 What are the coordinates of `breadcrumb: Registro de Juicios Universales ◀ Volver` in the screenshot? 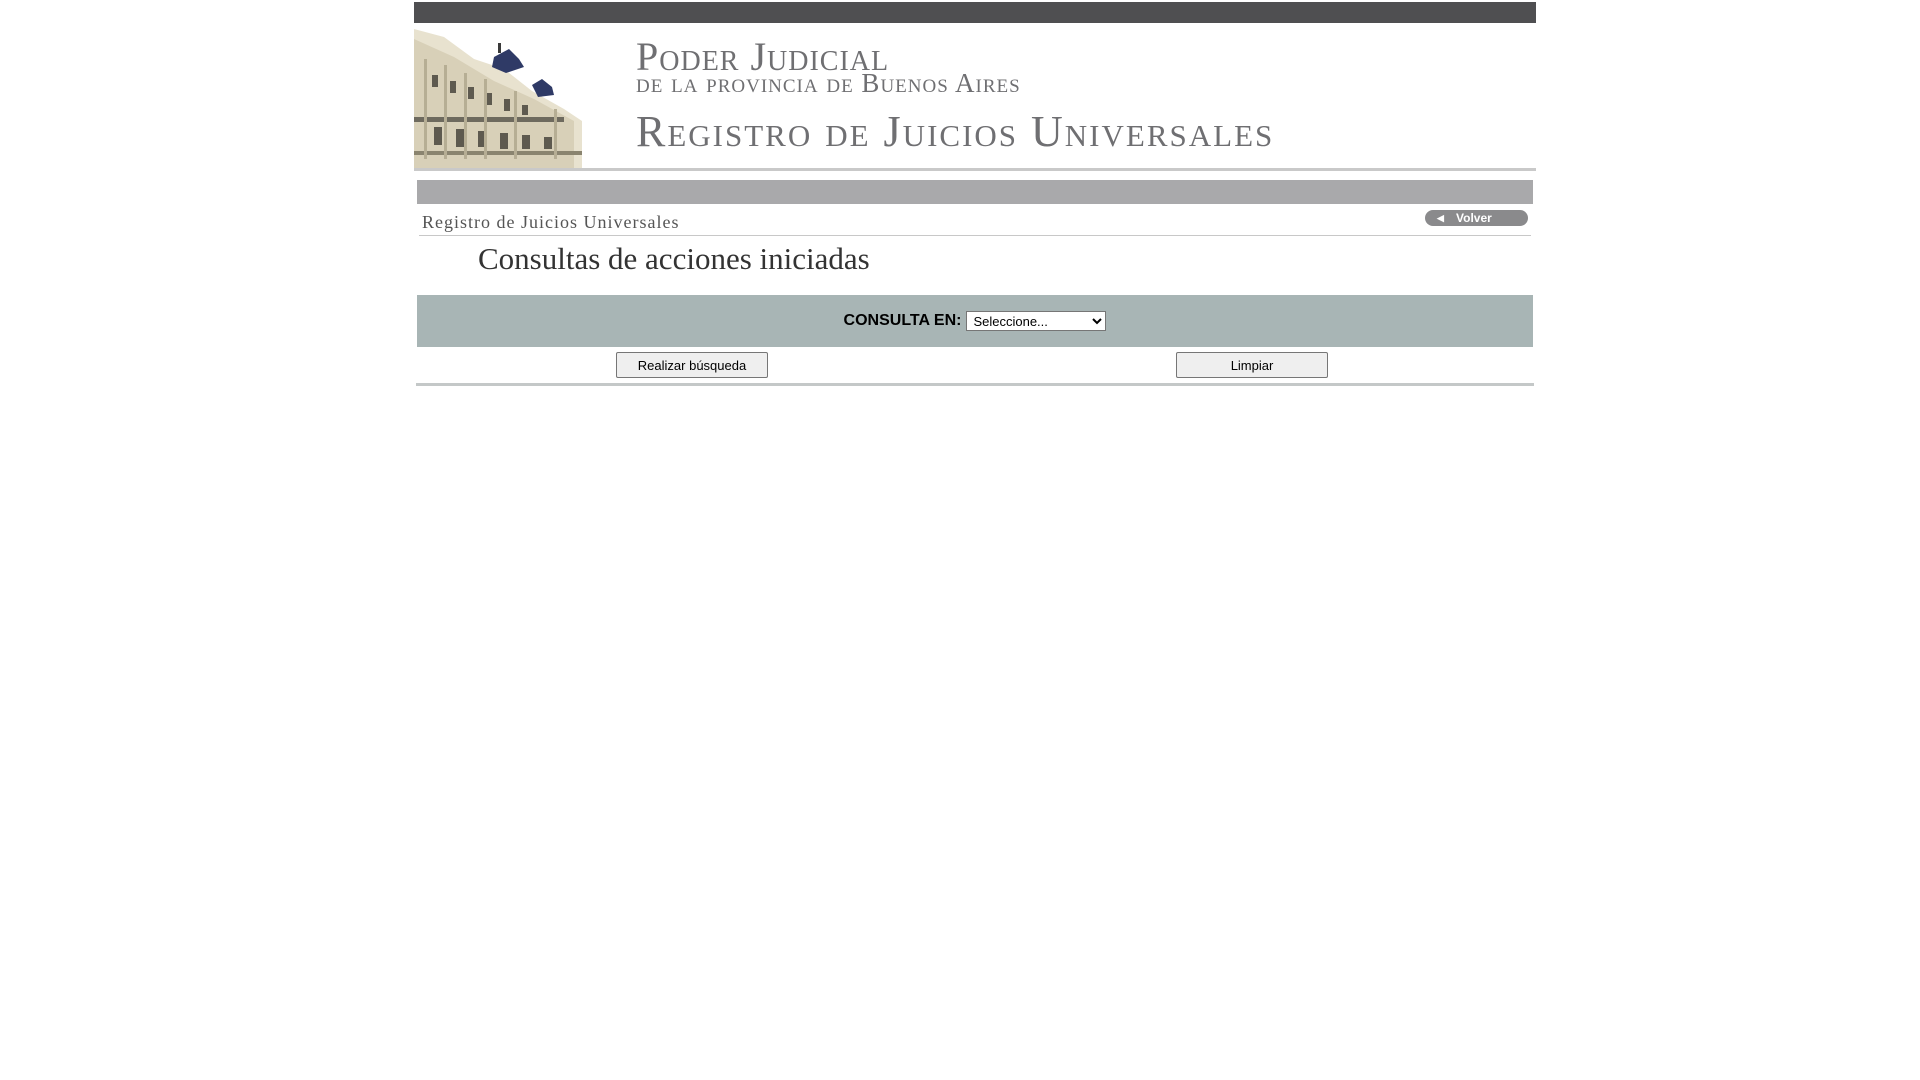 It's located at (975, 220).